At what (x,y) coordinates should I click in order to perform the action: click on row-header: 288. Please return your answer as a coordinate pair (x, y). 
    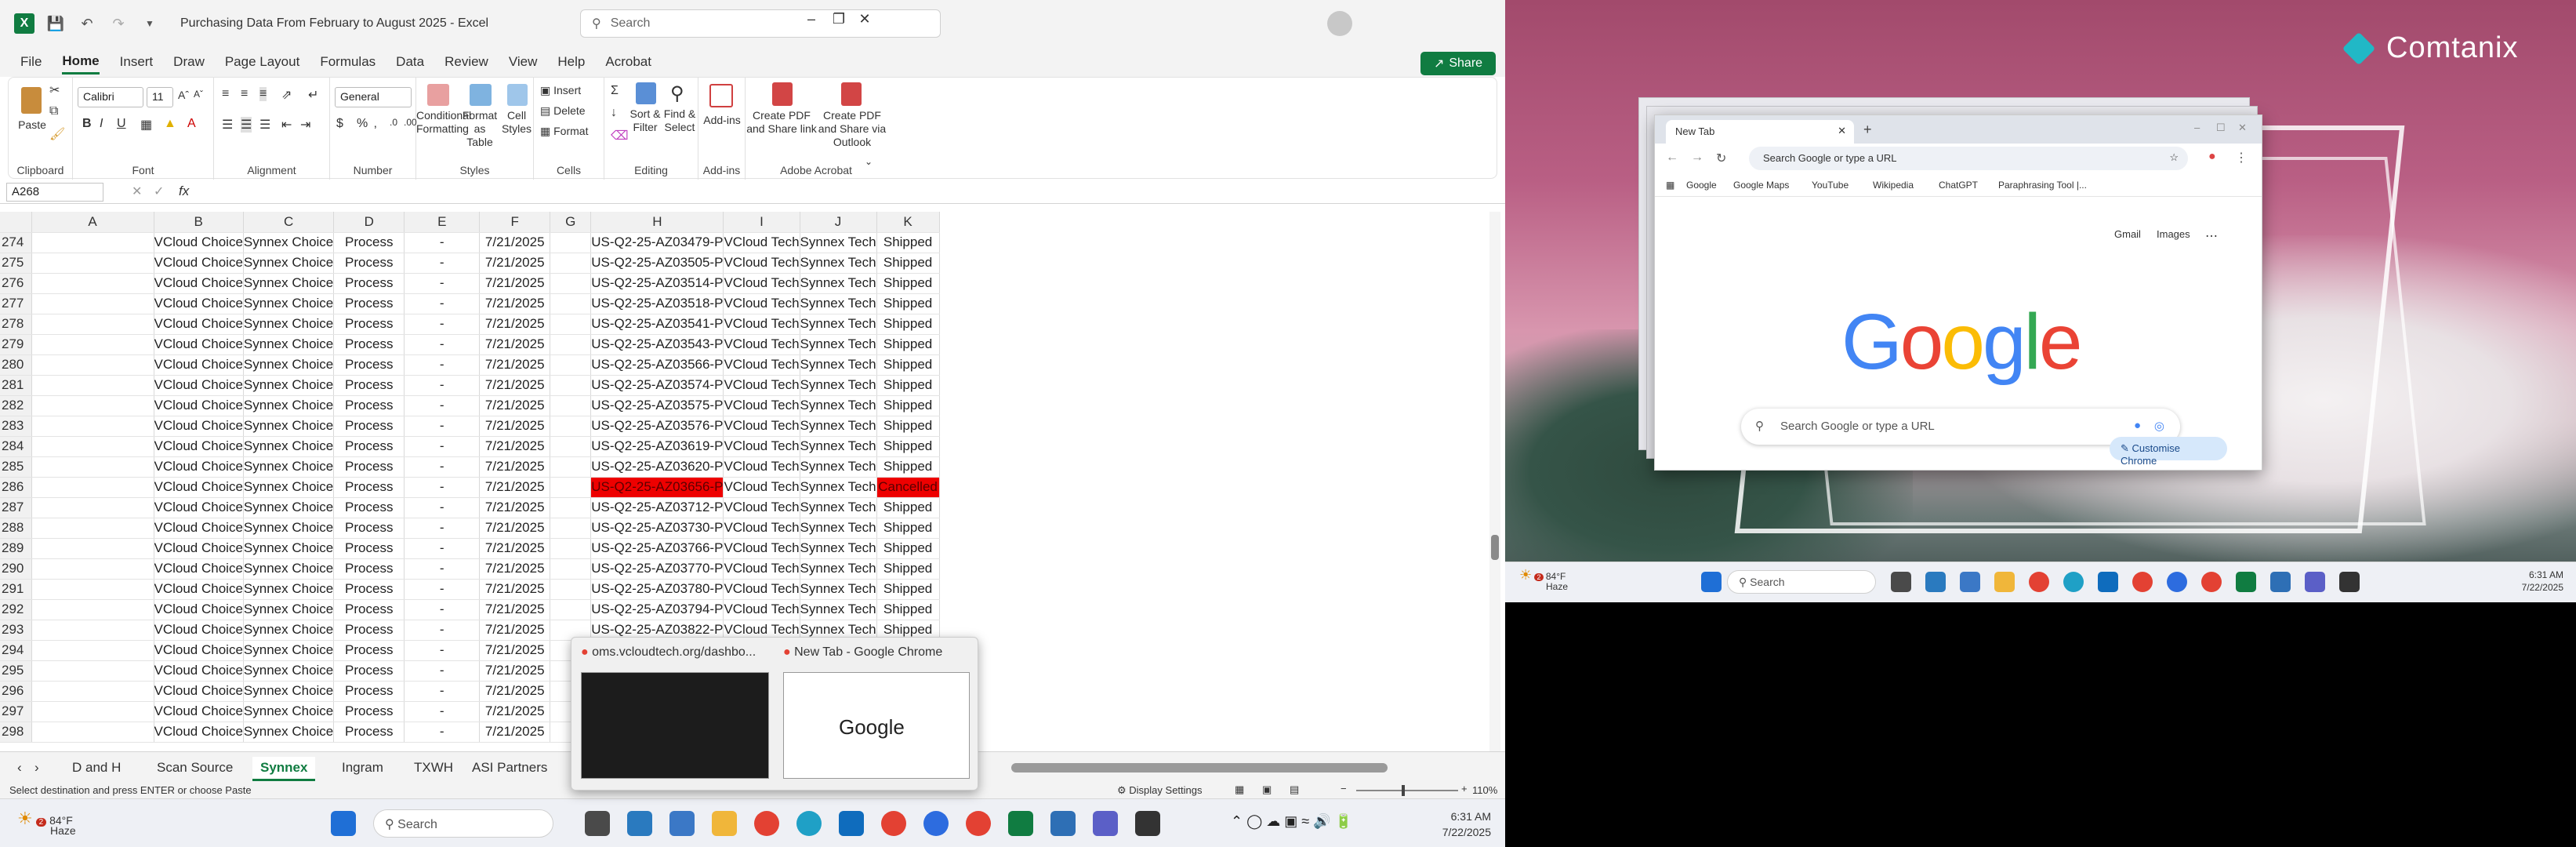
    Looking at the image, I should click on (16, 528).